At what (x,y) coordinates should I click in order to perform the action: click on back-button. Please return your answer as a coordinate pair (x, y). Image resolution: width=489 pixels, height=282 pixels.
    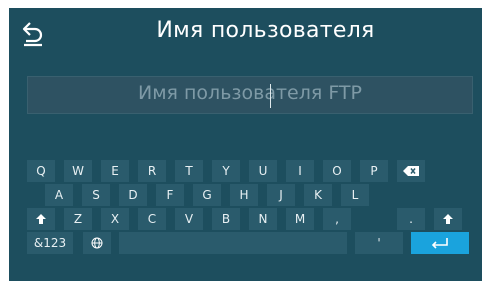
    Looking at the image, I should click on (33, 34).